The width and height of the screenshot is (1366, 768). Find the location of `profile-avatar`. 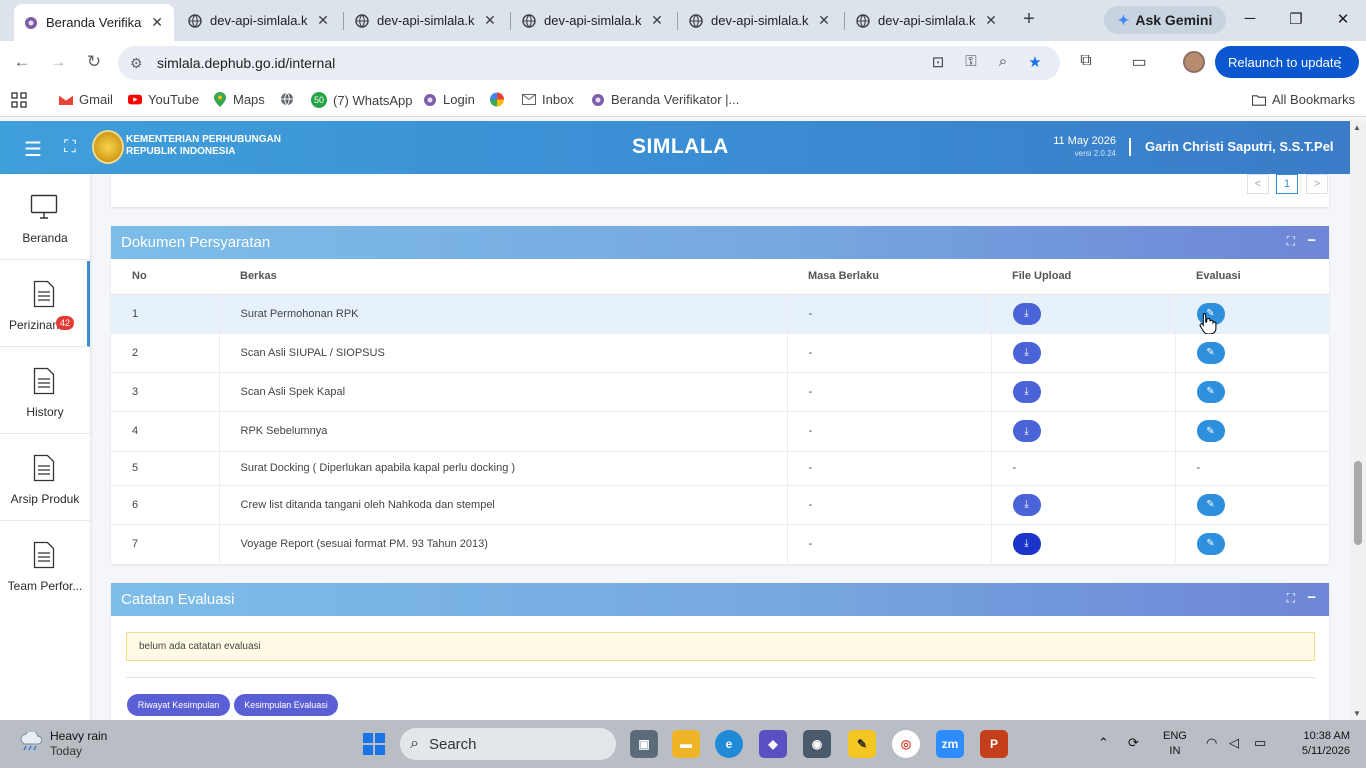

profile-avatar is located at coordinates (1194, 62).